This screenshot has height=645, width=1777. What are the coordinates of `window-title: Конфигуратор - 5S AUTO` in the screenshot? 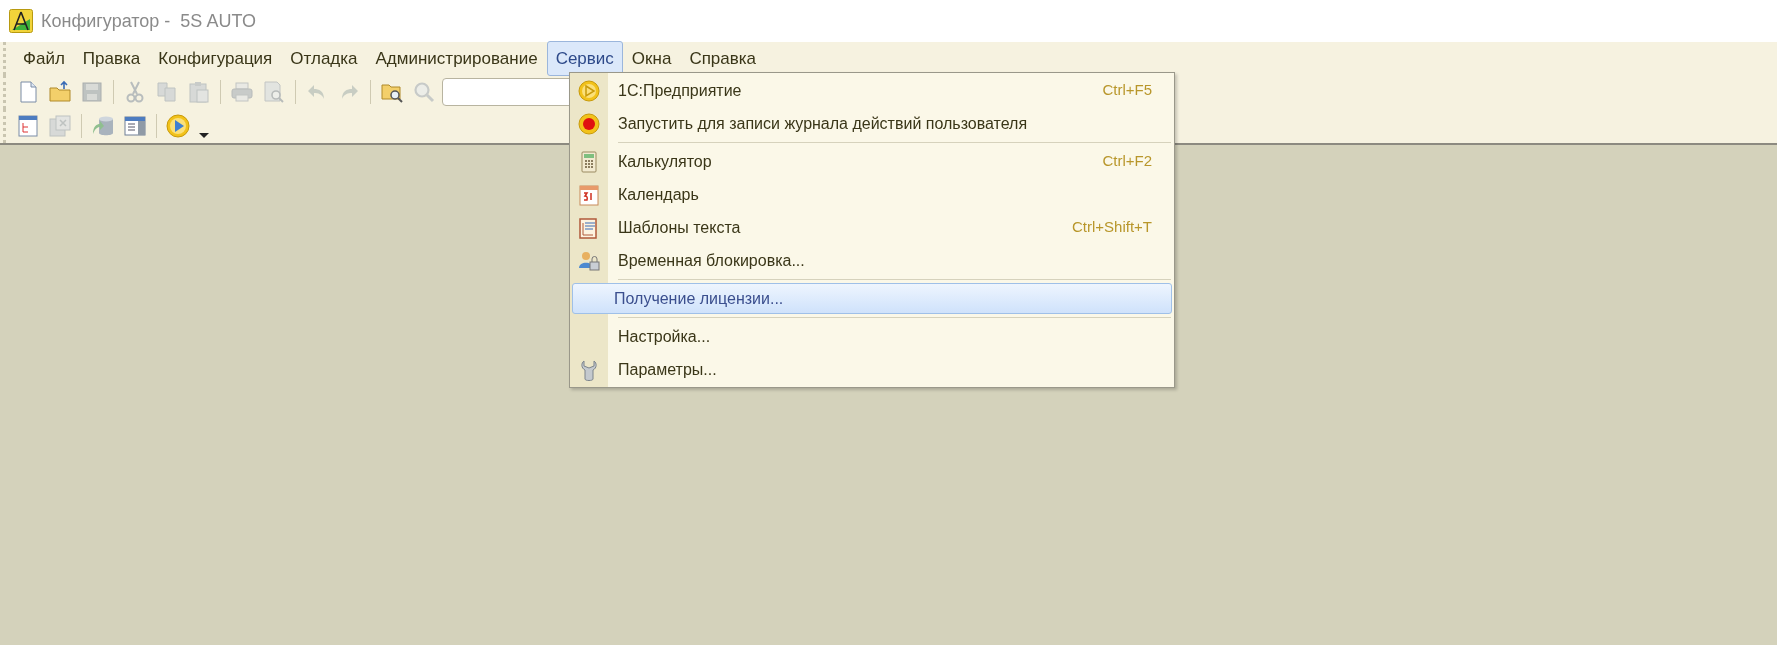 It's located at (149, 21).